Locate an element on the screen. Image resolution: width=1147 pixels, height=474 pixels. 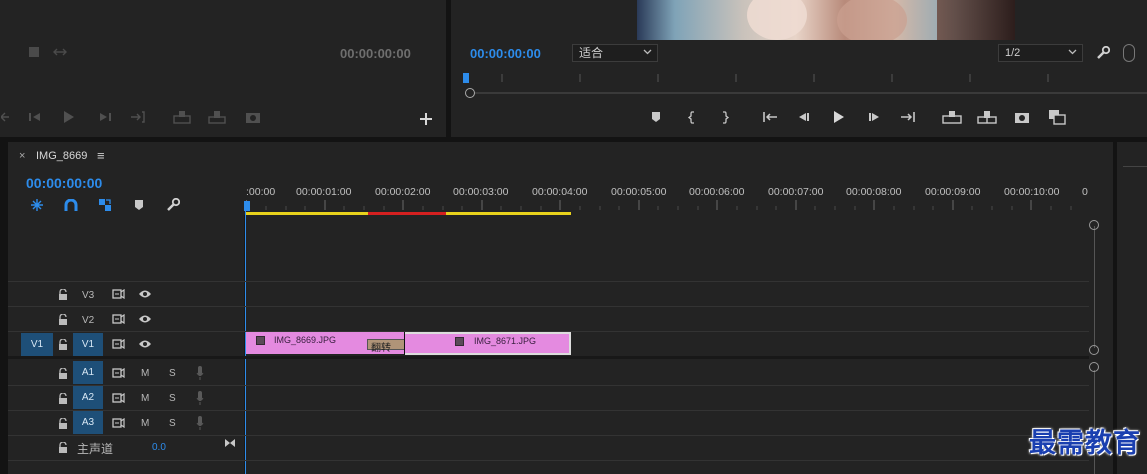
video-scroll-track is located at coordinates (1094, 287).